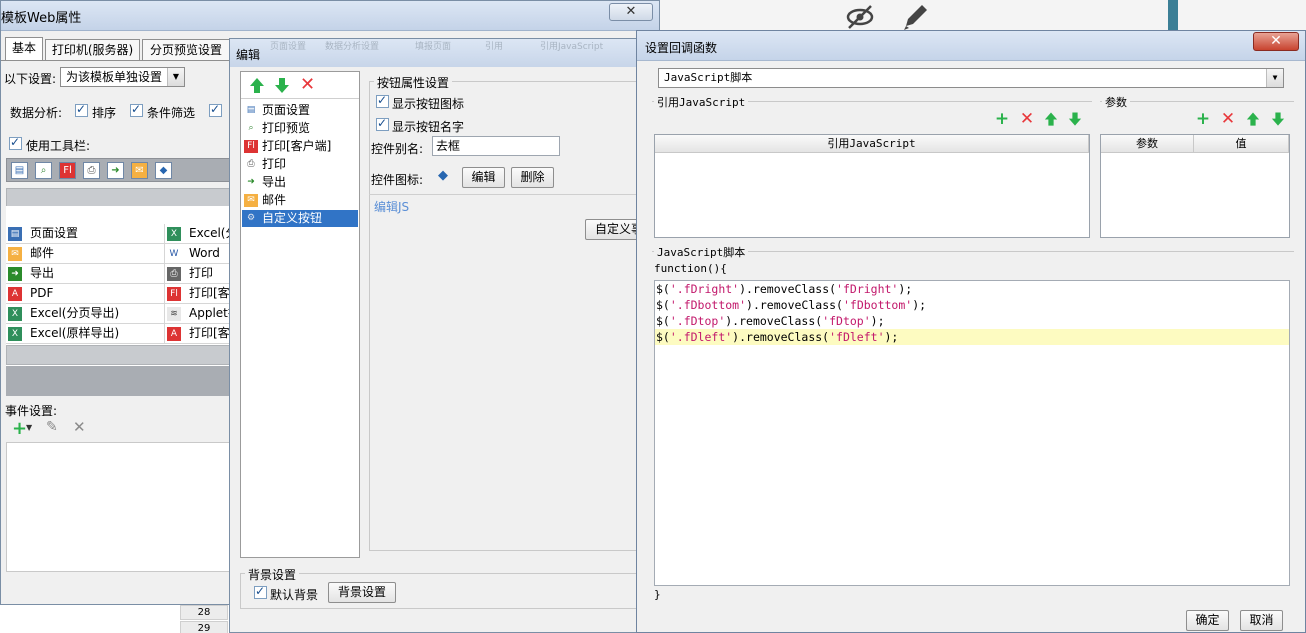  Describe the element at coordinates (115, 60) in the screenshot. I see `tab-divider` at that location.